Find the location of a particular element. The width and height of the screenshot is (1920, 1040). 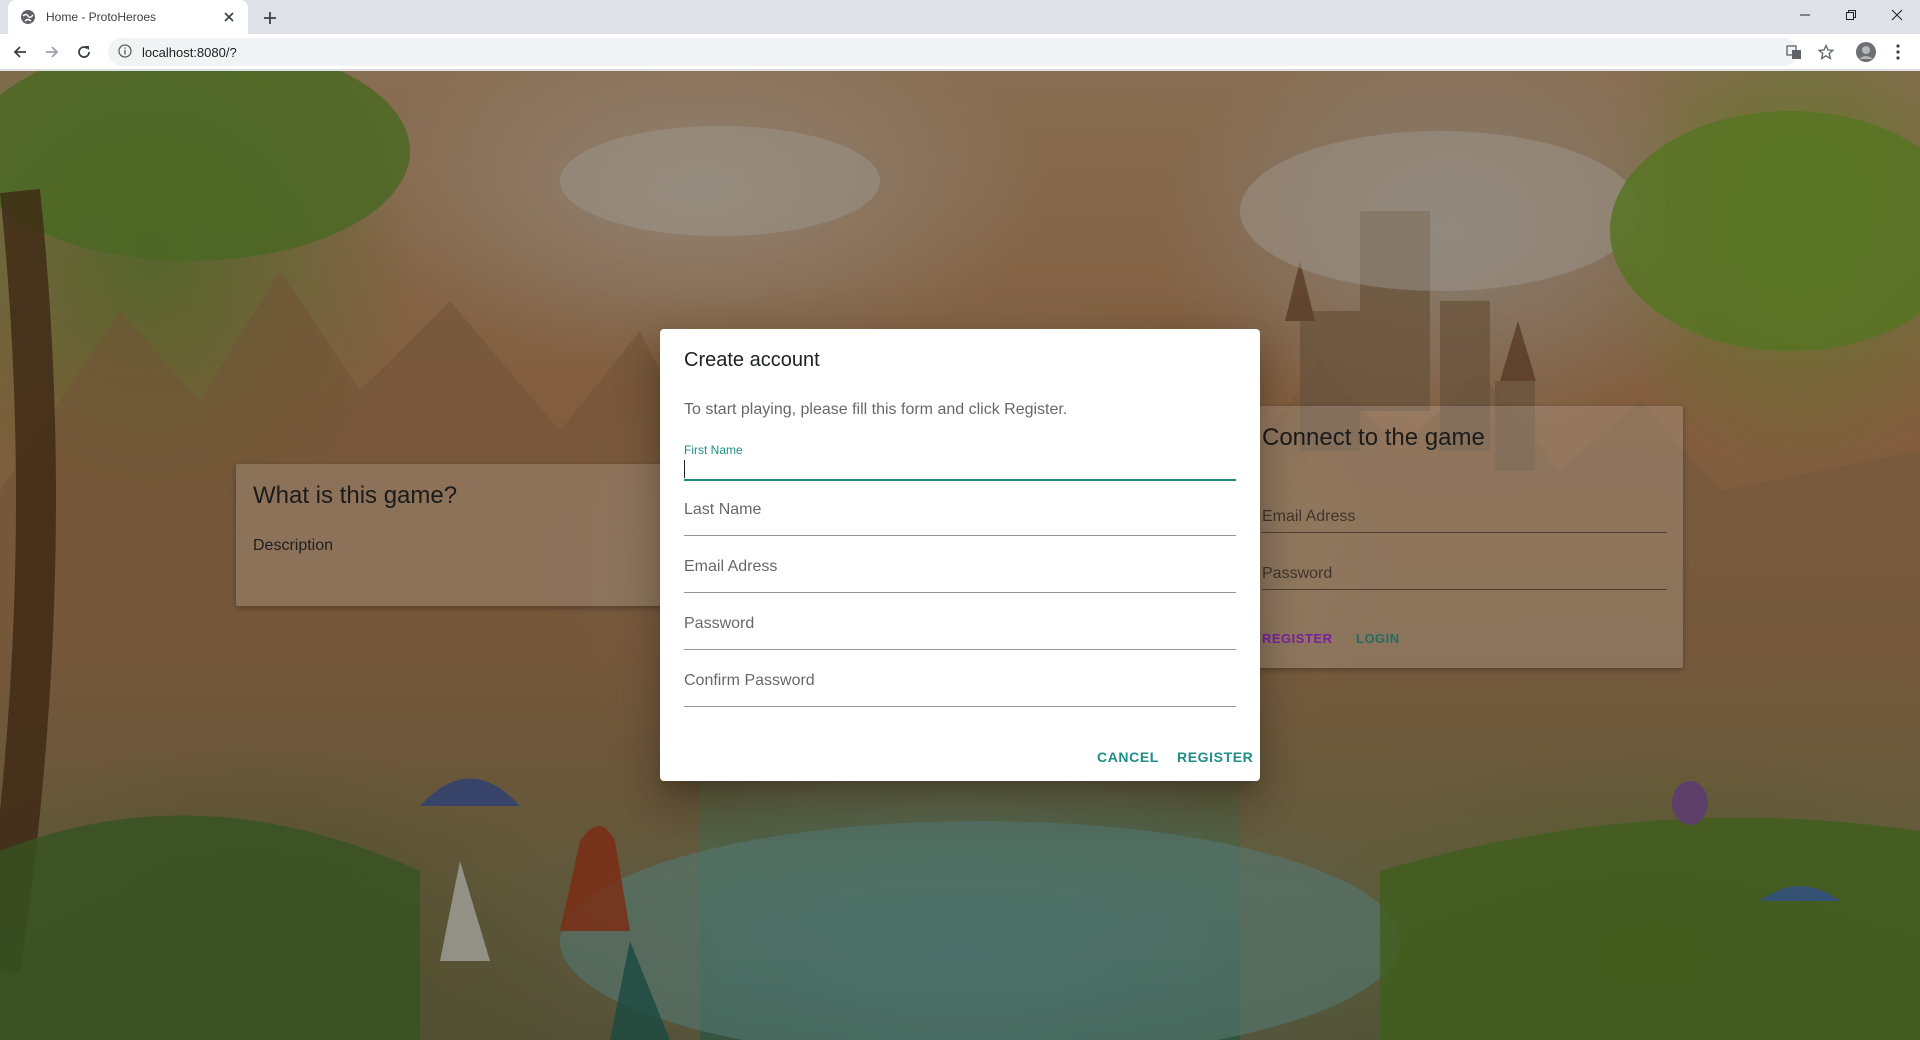

first-name-field: First Name is located at coordinates (960, 463).